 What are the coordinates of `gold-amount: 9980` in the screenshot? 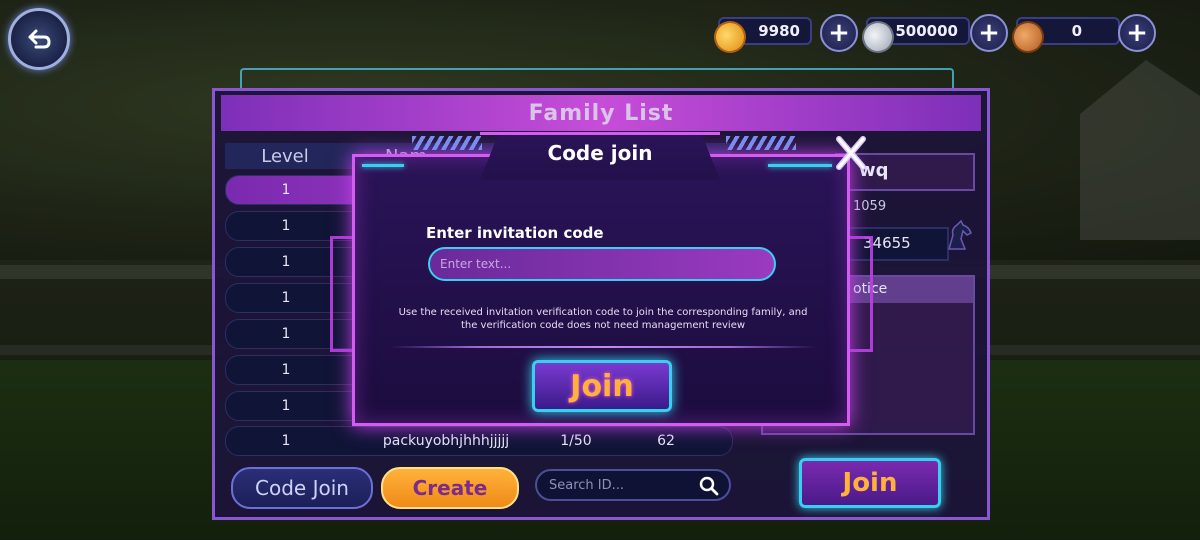 It's located at (779, 31).